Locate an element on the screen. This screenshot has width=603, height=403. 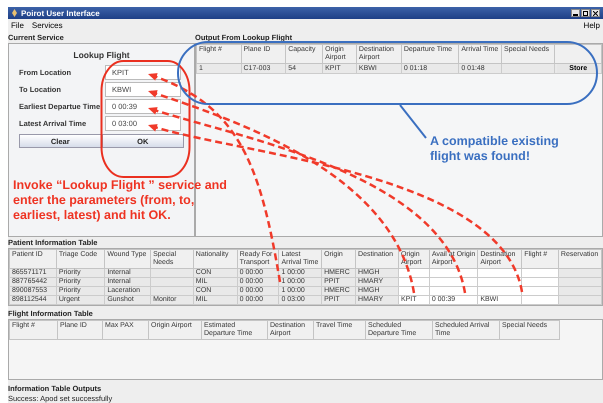
app-icon is located at coordinates (14, 13).